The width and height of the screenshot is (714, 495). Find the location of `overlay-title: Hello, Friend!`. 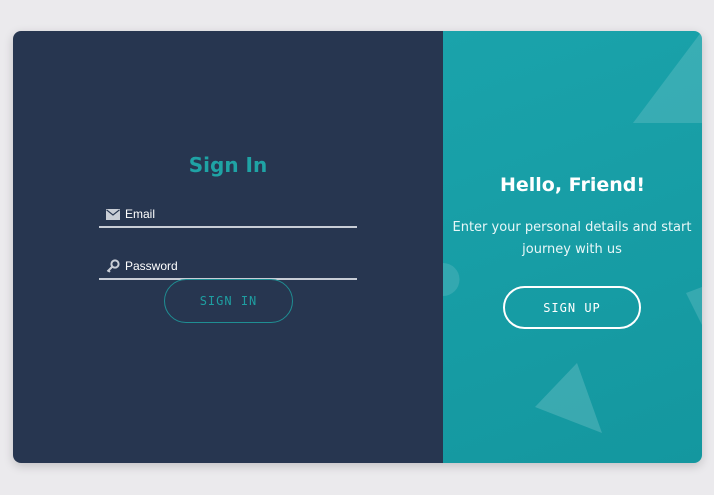

overlay-title: Hello, Friend! is located at coordinates (572, 185).